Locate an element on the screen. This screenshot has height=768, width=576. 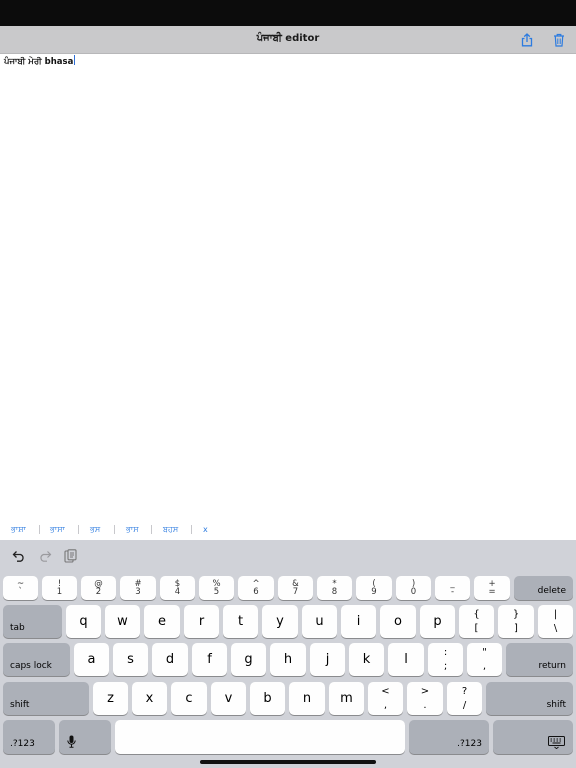
key-bottom-char: - is located at coordinates (452, 592).